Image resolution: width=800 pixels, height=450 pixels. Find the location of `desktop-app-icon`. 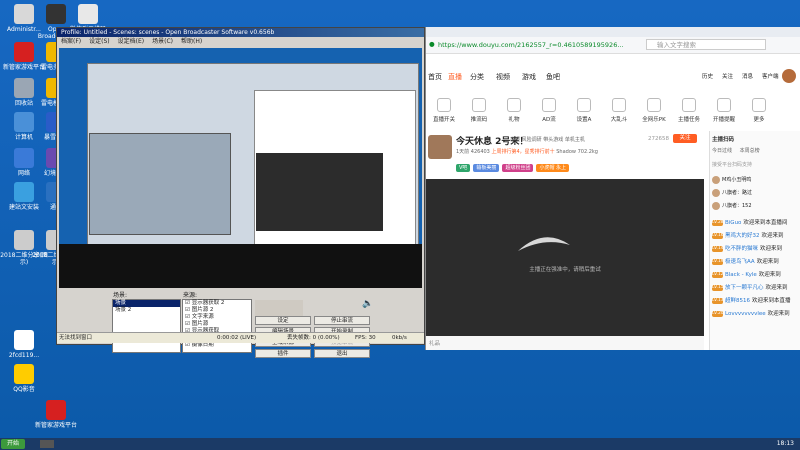

desktop-app-icon is located at coordinates (24, 340).